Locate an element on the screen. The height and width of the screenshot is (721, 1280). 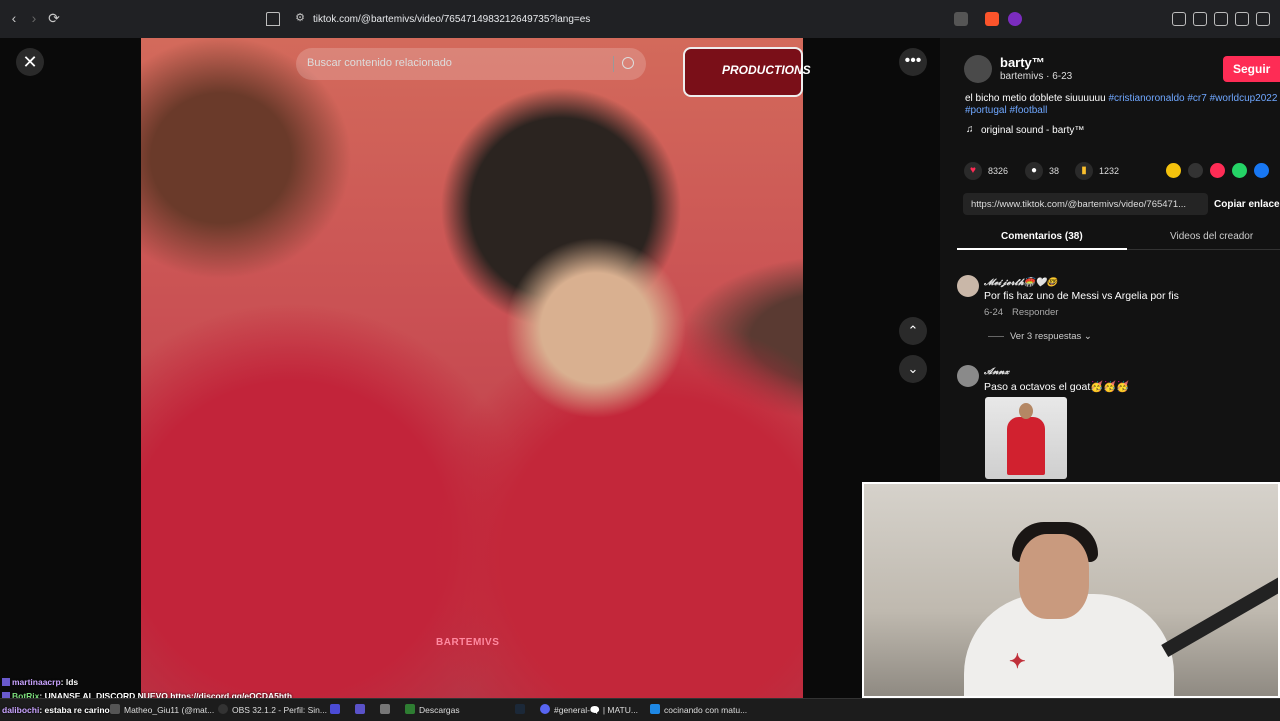
mic-arm is located at coordinates (1219, 611).